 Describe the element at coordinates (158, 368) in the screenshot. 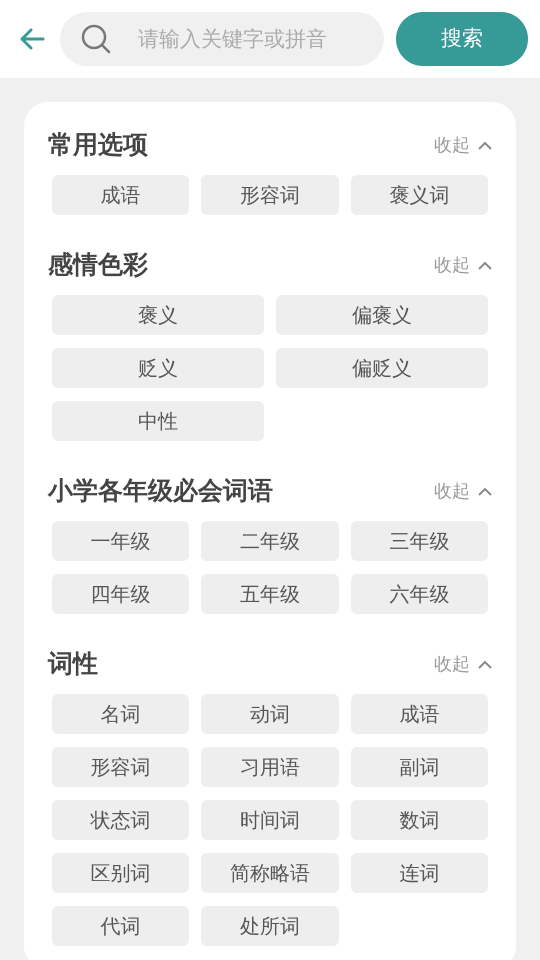

I see `option-chip: 贬义` at that location.